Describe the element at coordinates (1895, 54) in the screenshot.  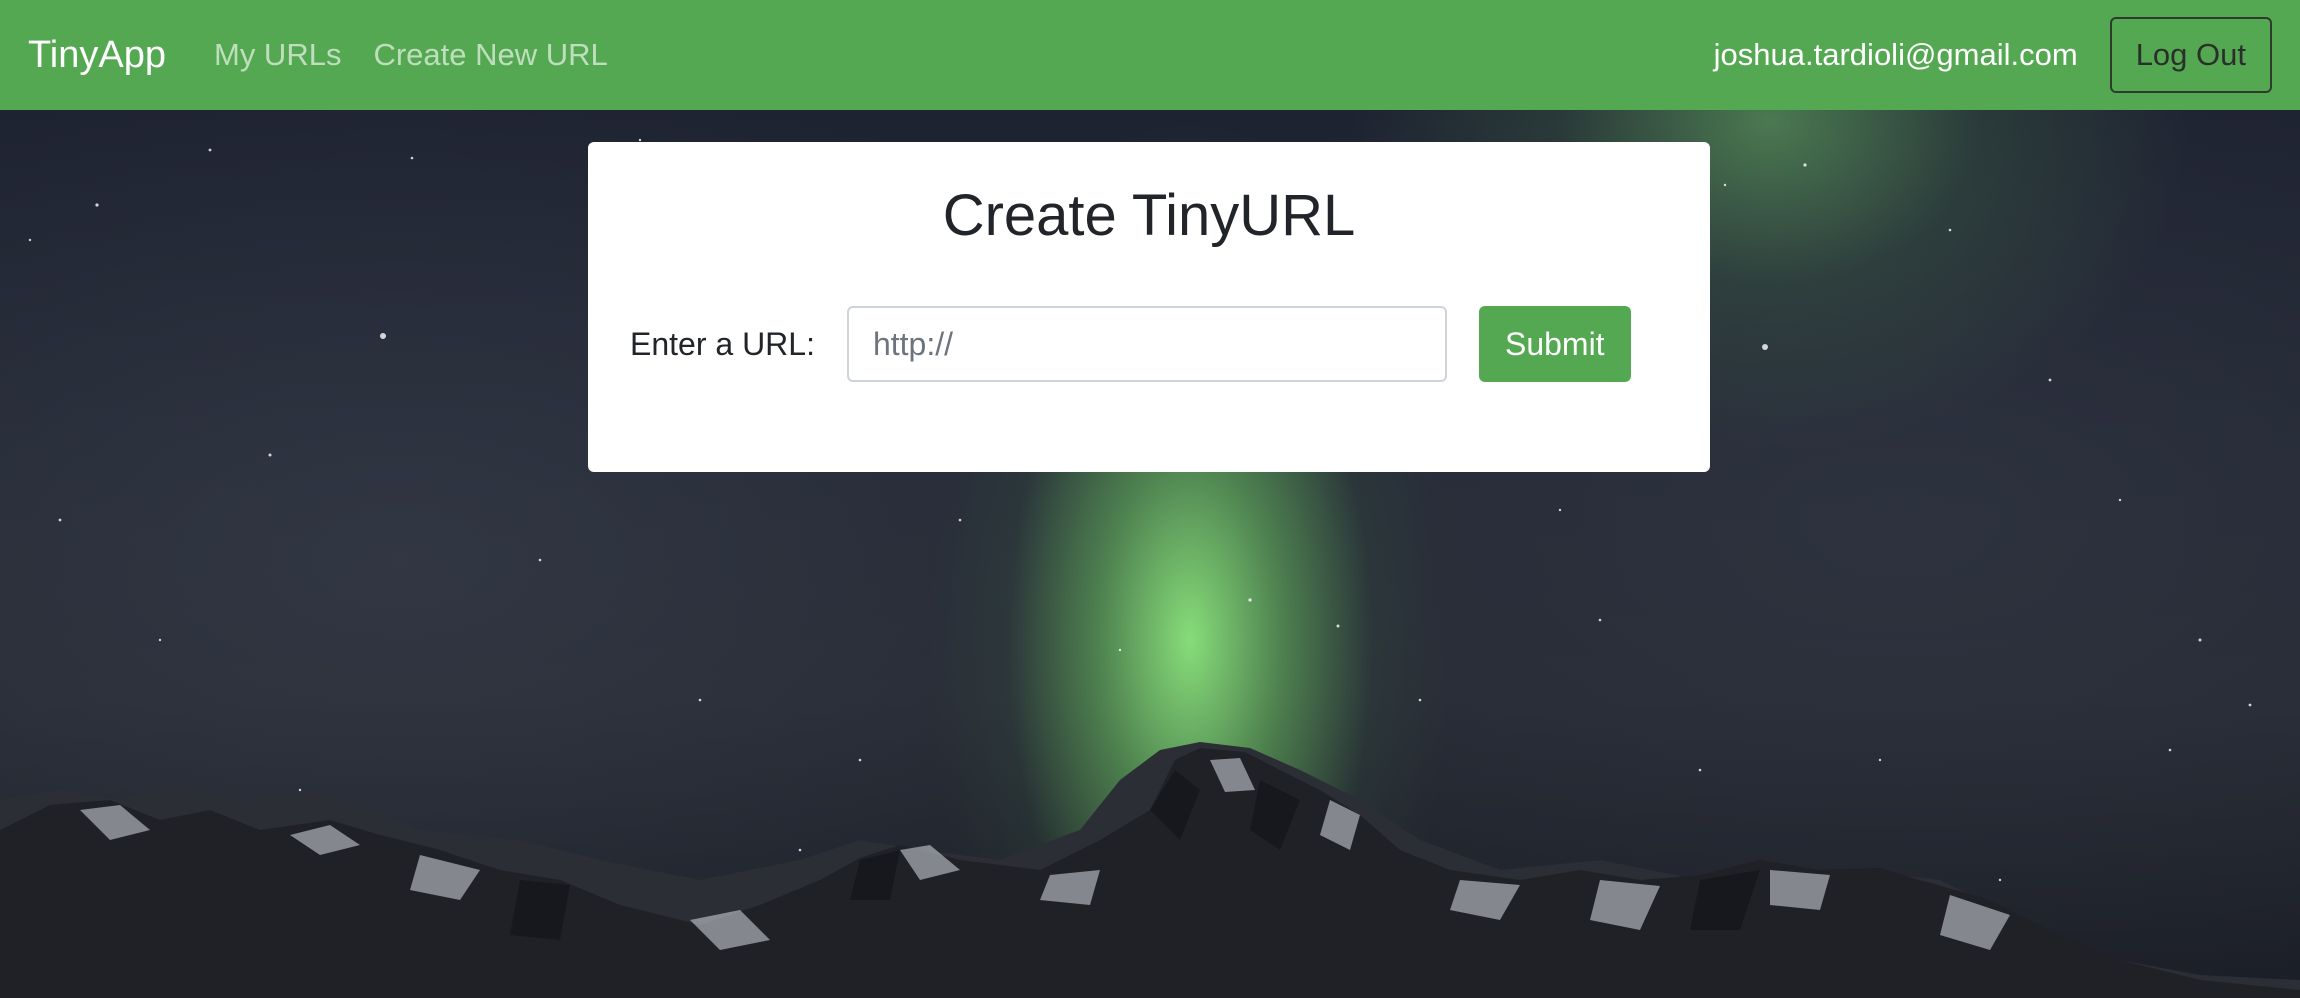
I see `user-email: joshua.tardioli@gmail.com` at that location.